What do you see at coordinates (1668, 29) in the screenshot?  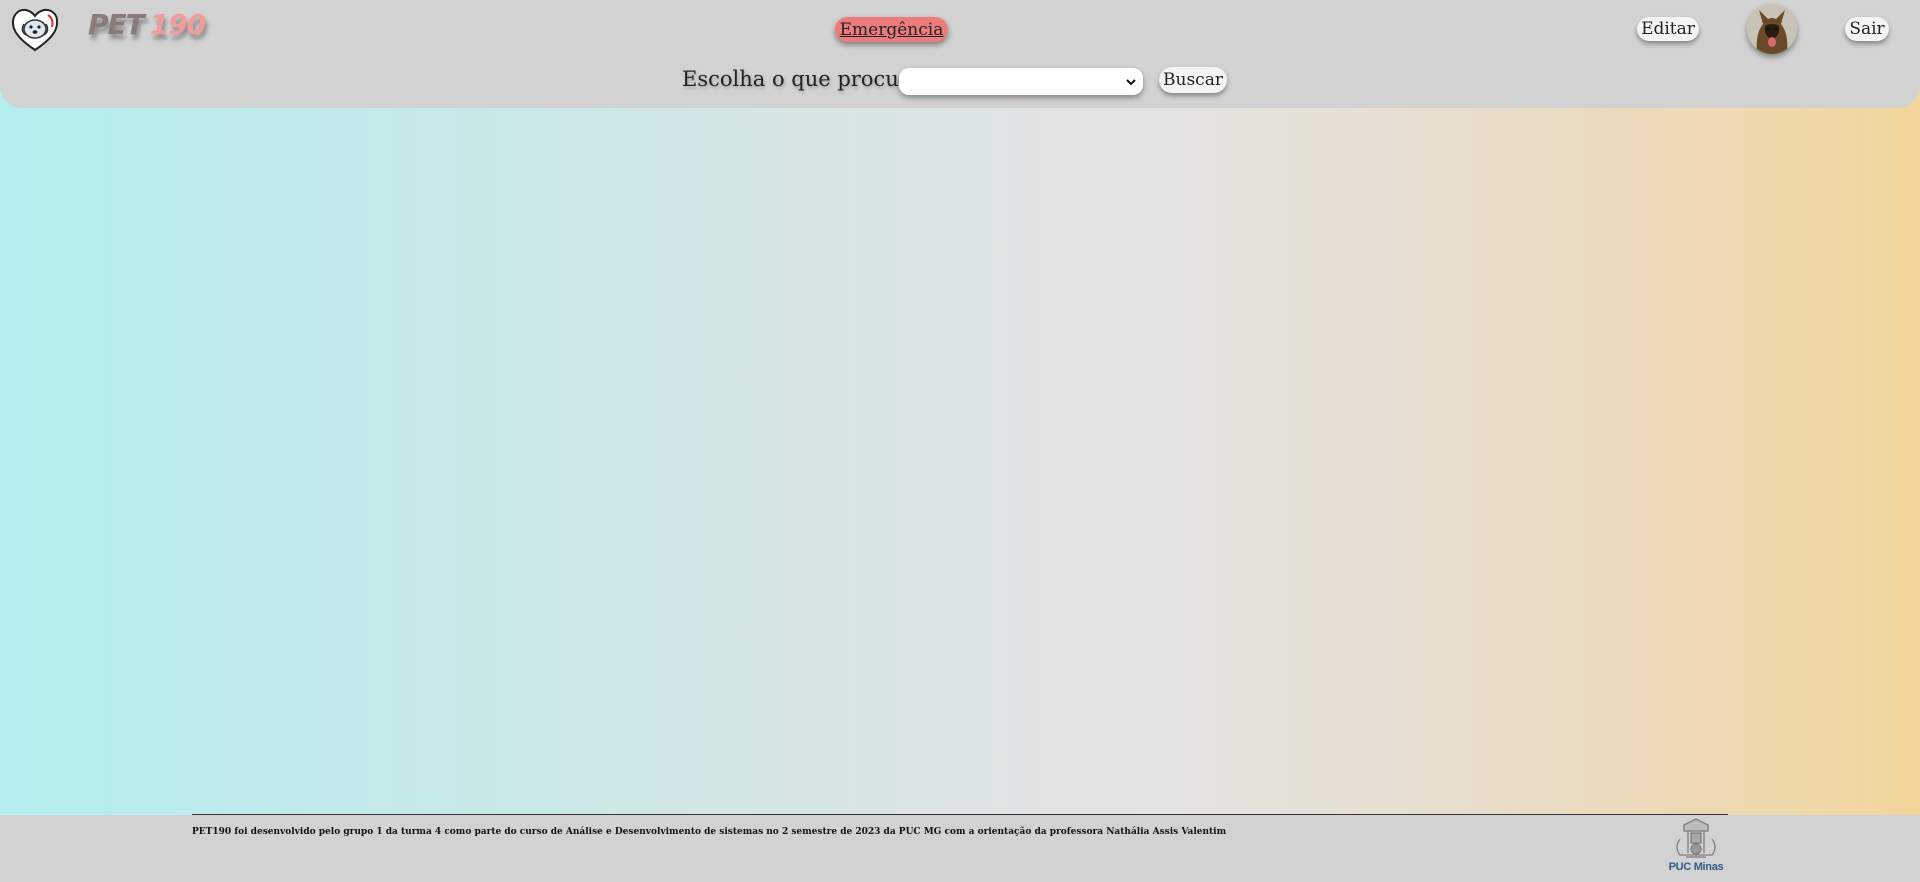 I see `edit-button: Editar` at bounding box center [1668, 29].